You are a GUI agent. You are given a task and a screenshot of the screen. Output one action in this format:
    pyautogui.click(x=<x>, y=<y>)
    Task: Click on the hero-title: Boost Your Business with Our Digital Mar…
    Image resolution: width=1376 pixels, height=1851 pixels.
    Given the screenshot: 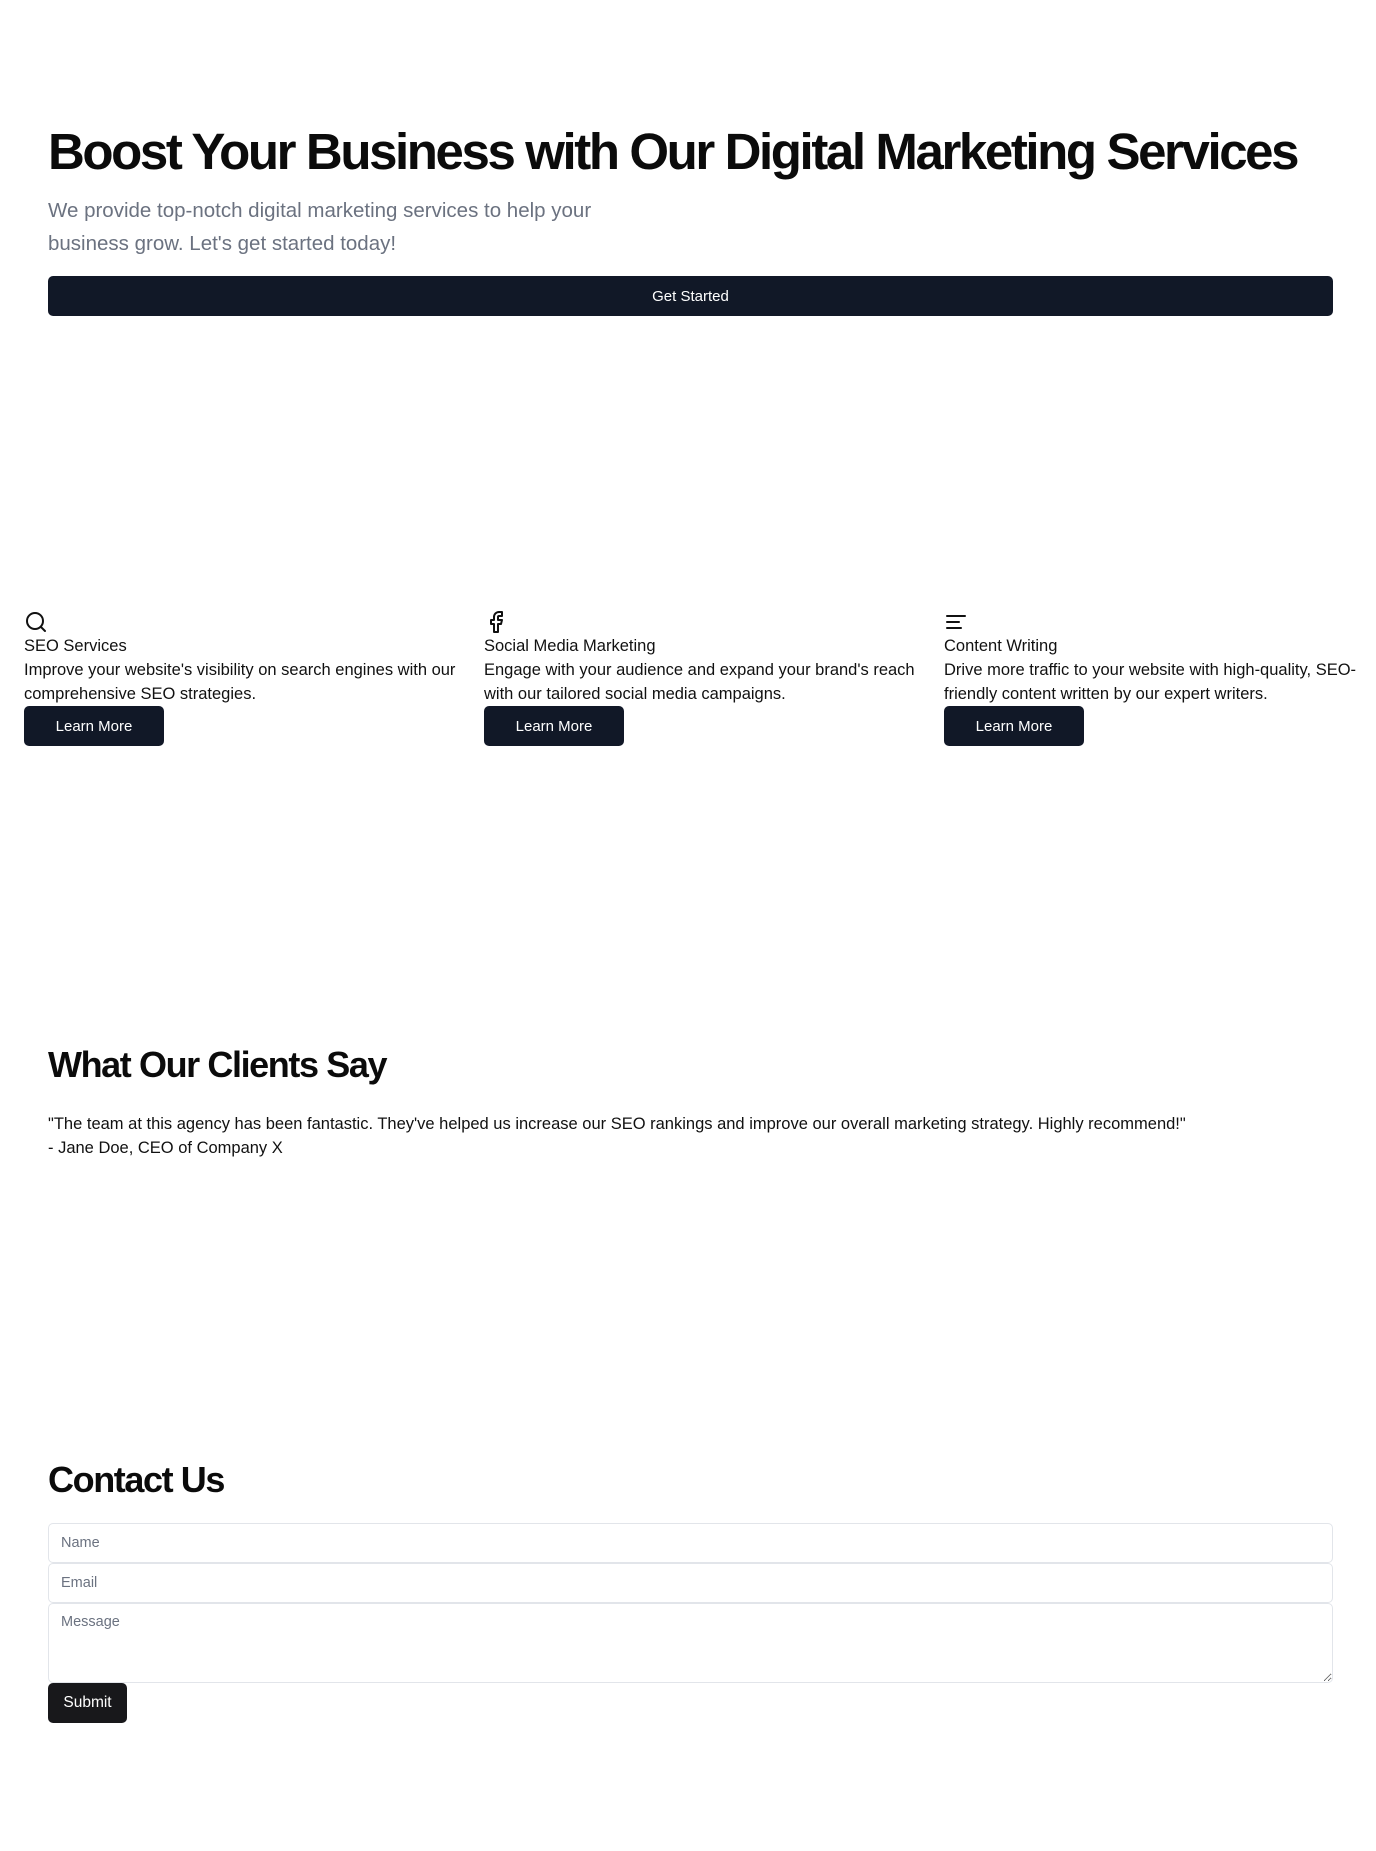 What is the action you would take?
    pyautogui.click(x=674, y=151)
    